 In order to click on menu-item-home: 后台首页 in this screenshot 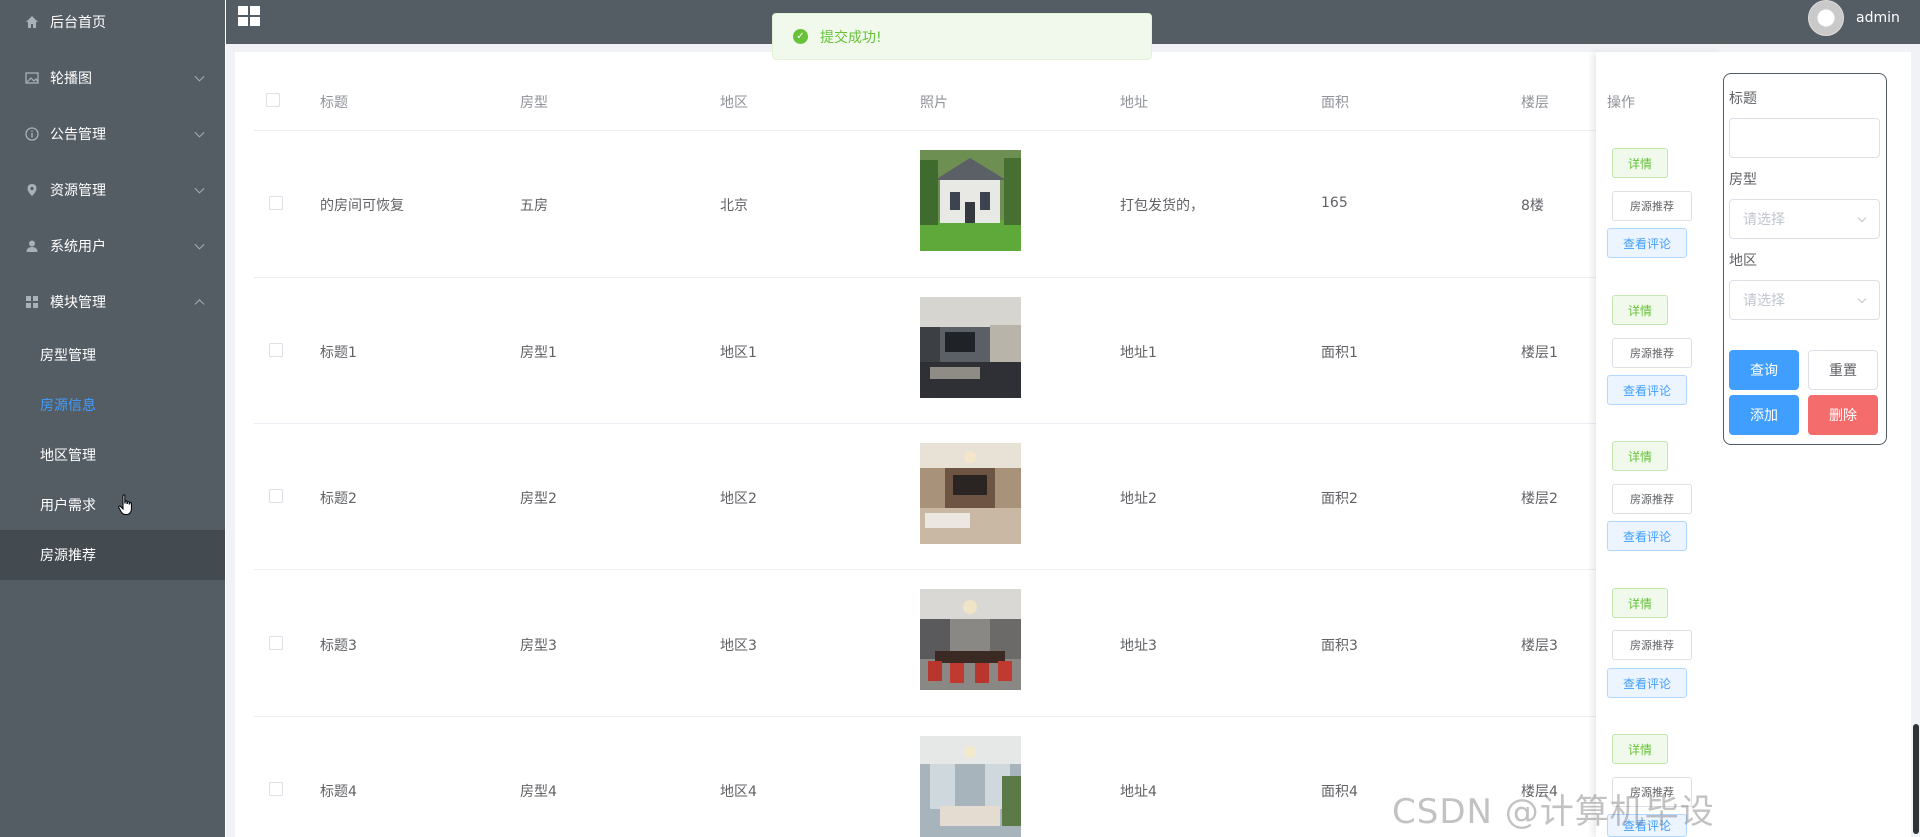, I will do `click(112, 25)`.